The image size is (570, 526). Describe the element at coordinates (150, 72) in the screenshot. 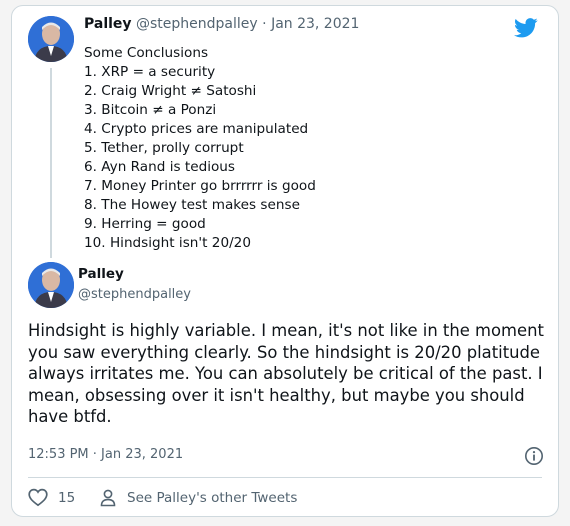

I see `tweet-line: 1. XRP = a security` at that location.